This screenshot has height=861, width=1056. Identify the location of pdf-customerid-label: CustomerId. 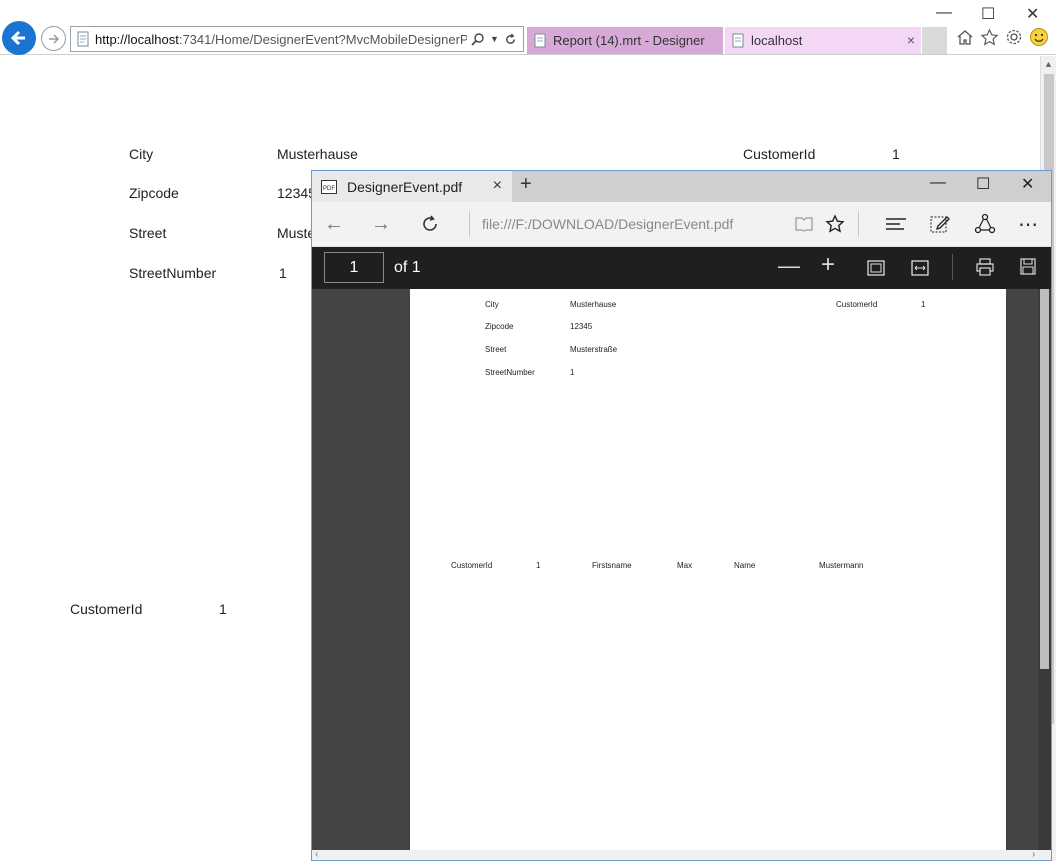
(857, 304).